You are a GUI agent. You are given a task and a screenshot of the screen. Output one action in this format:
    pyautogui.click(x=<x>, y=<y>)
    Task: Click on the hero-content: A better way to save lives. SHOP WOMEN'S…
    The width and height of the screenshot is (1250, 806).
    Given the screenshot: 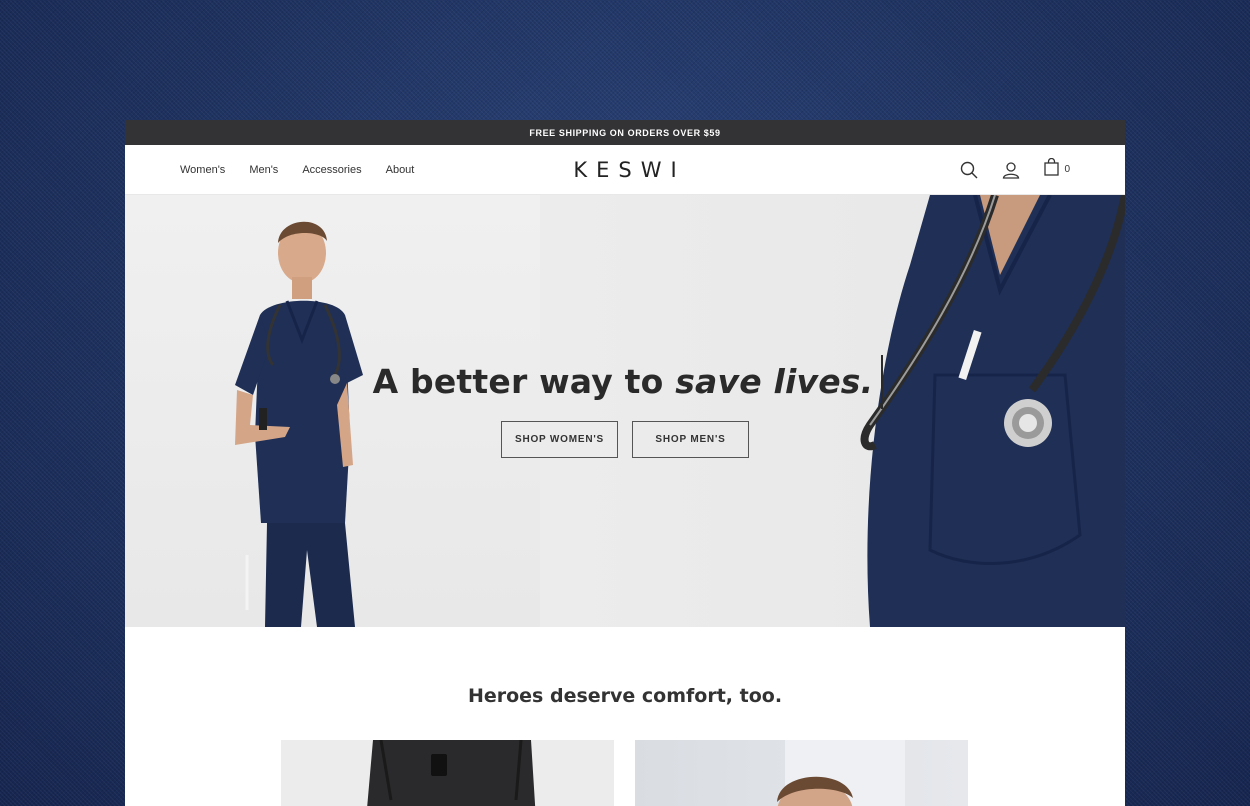 What is the action you would take?
    pyautogui.click(x=625, y=406)
    